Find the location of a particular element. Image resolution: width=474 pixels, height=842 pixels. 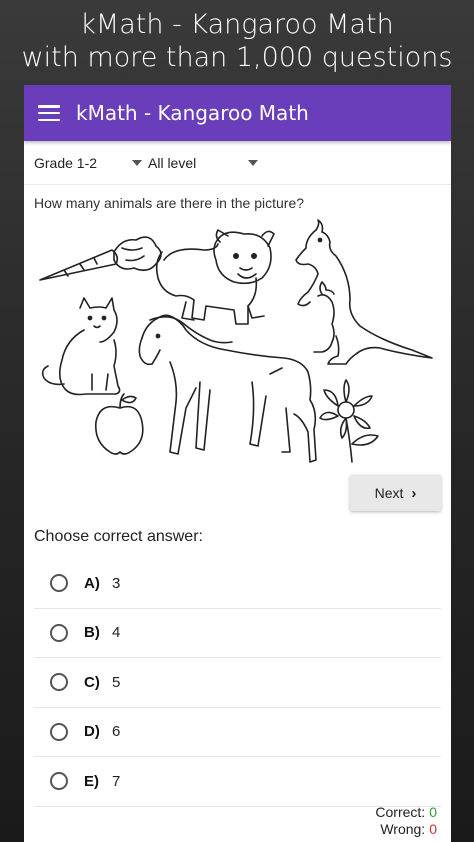

answer-letter: D) is located at coordinates (92, 732).